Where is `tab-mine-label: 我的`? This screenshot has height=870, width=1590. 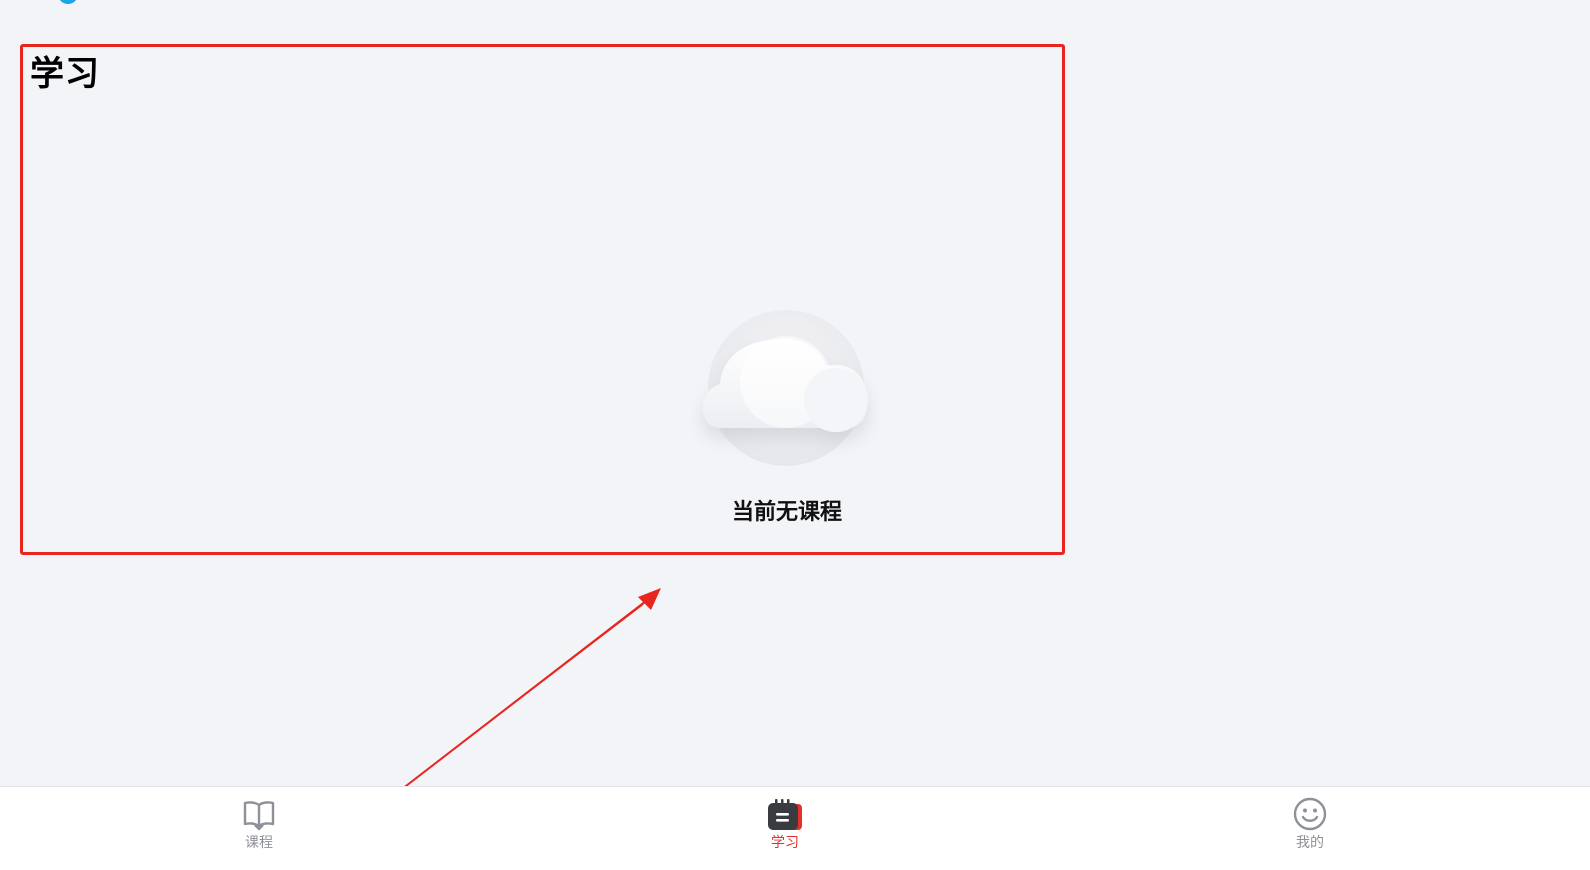
tab-mine-label: 我的 is located at coordinates (1310, 843).